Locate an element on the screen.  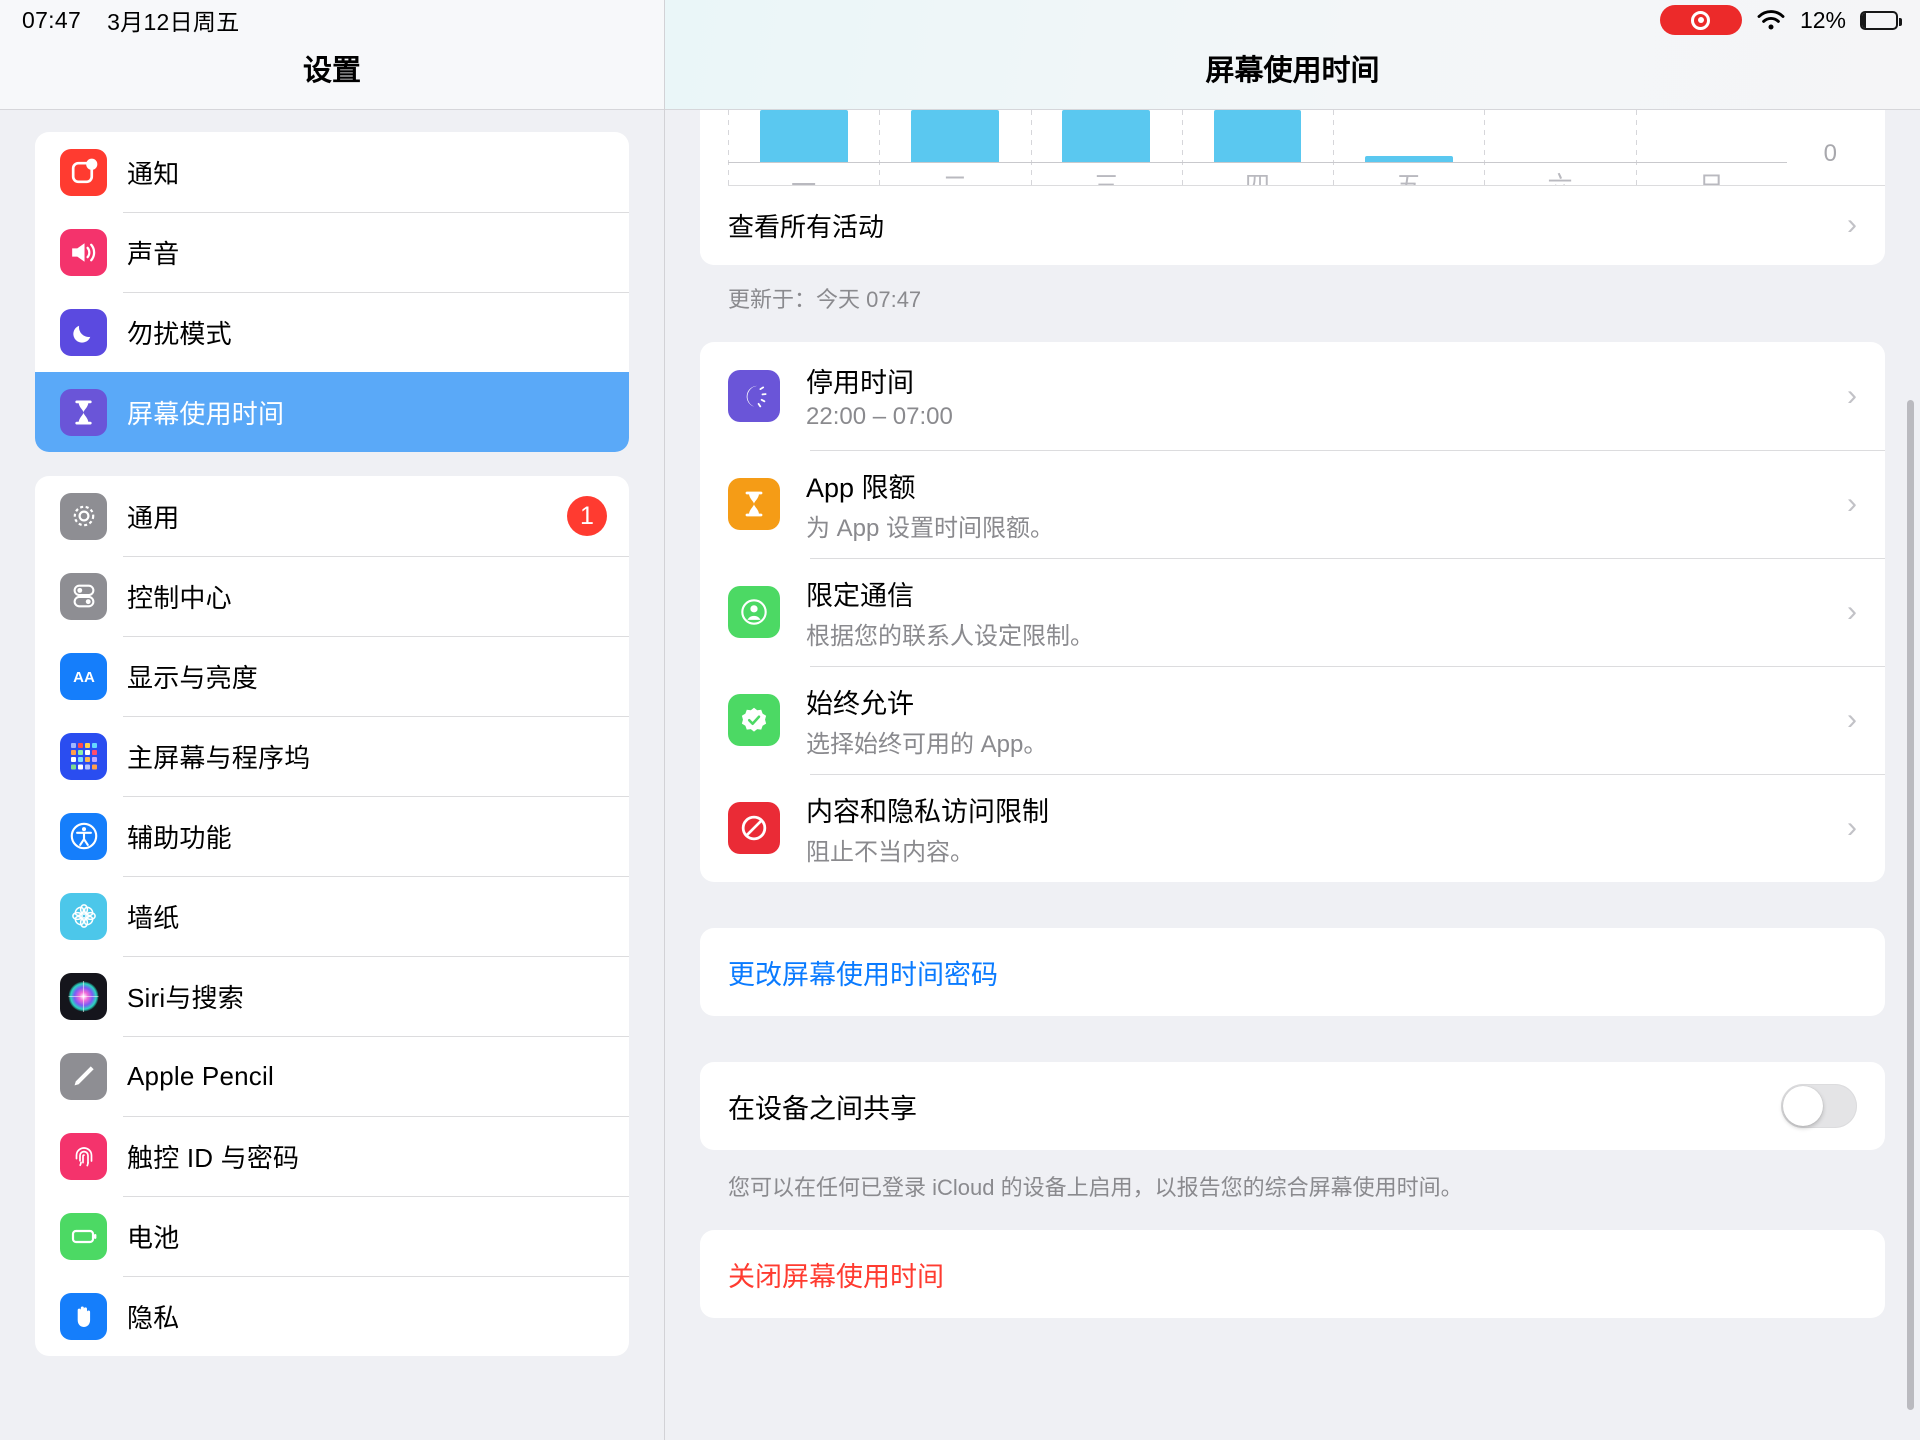
toggle-knob is located at coordinates (1803, 1106).